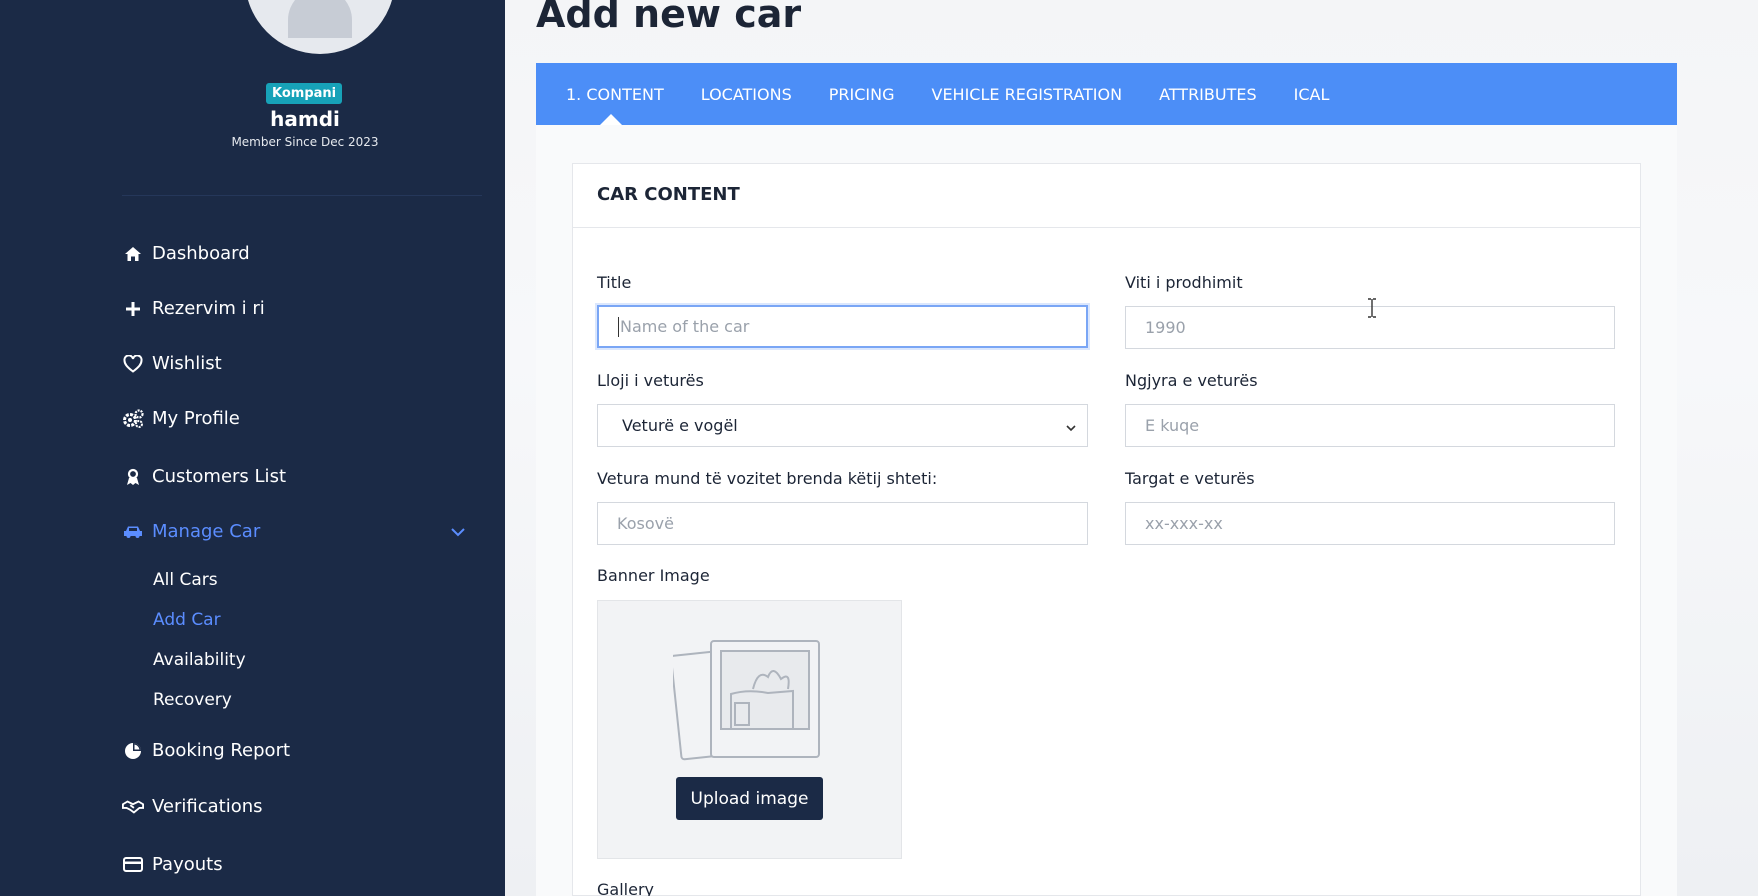 The image size is (1758, 896). Describe the element at coordinates (611, 119) in the screenshot. I see `active-tab-indicator` at that location.